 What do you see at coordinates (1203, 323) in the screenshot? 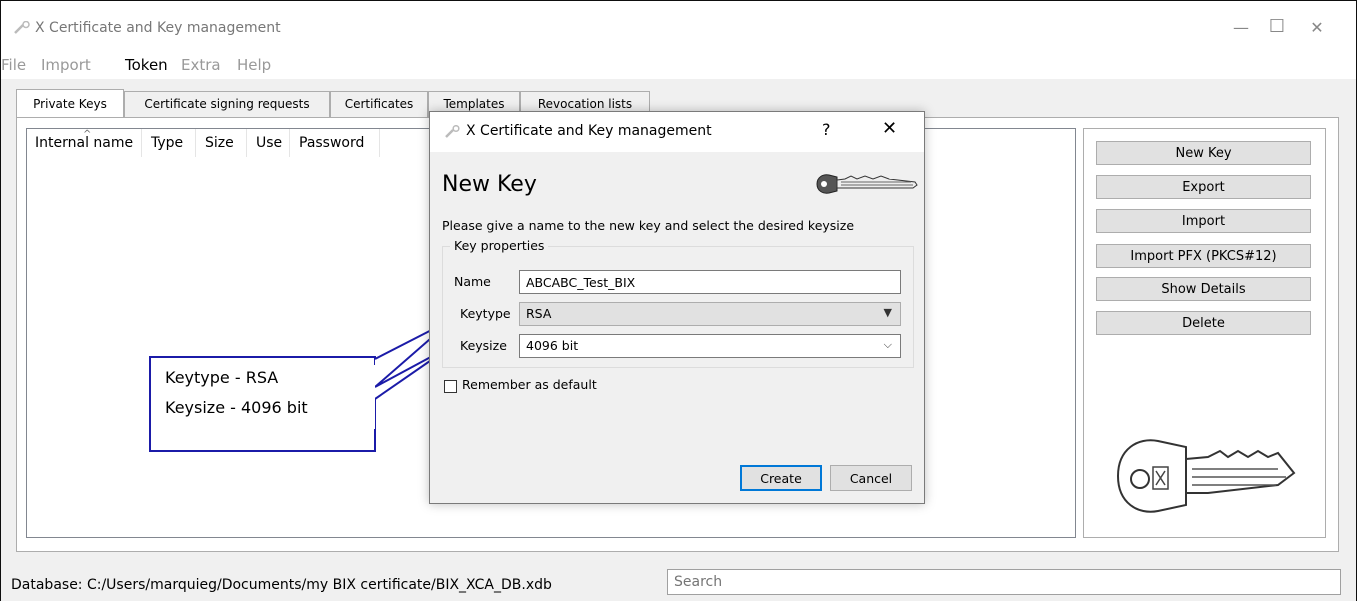
I see `delete-button: Delete` at bounding box center [1203, 323].